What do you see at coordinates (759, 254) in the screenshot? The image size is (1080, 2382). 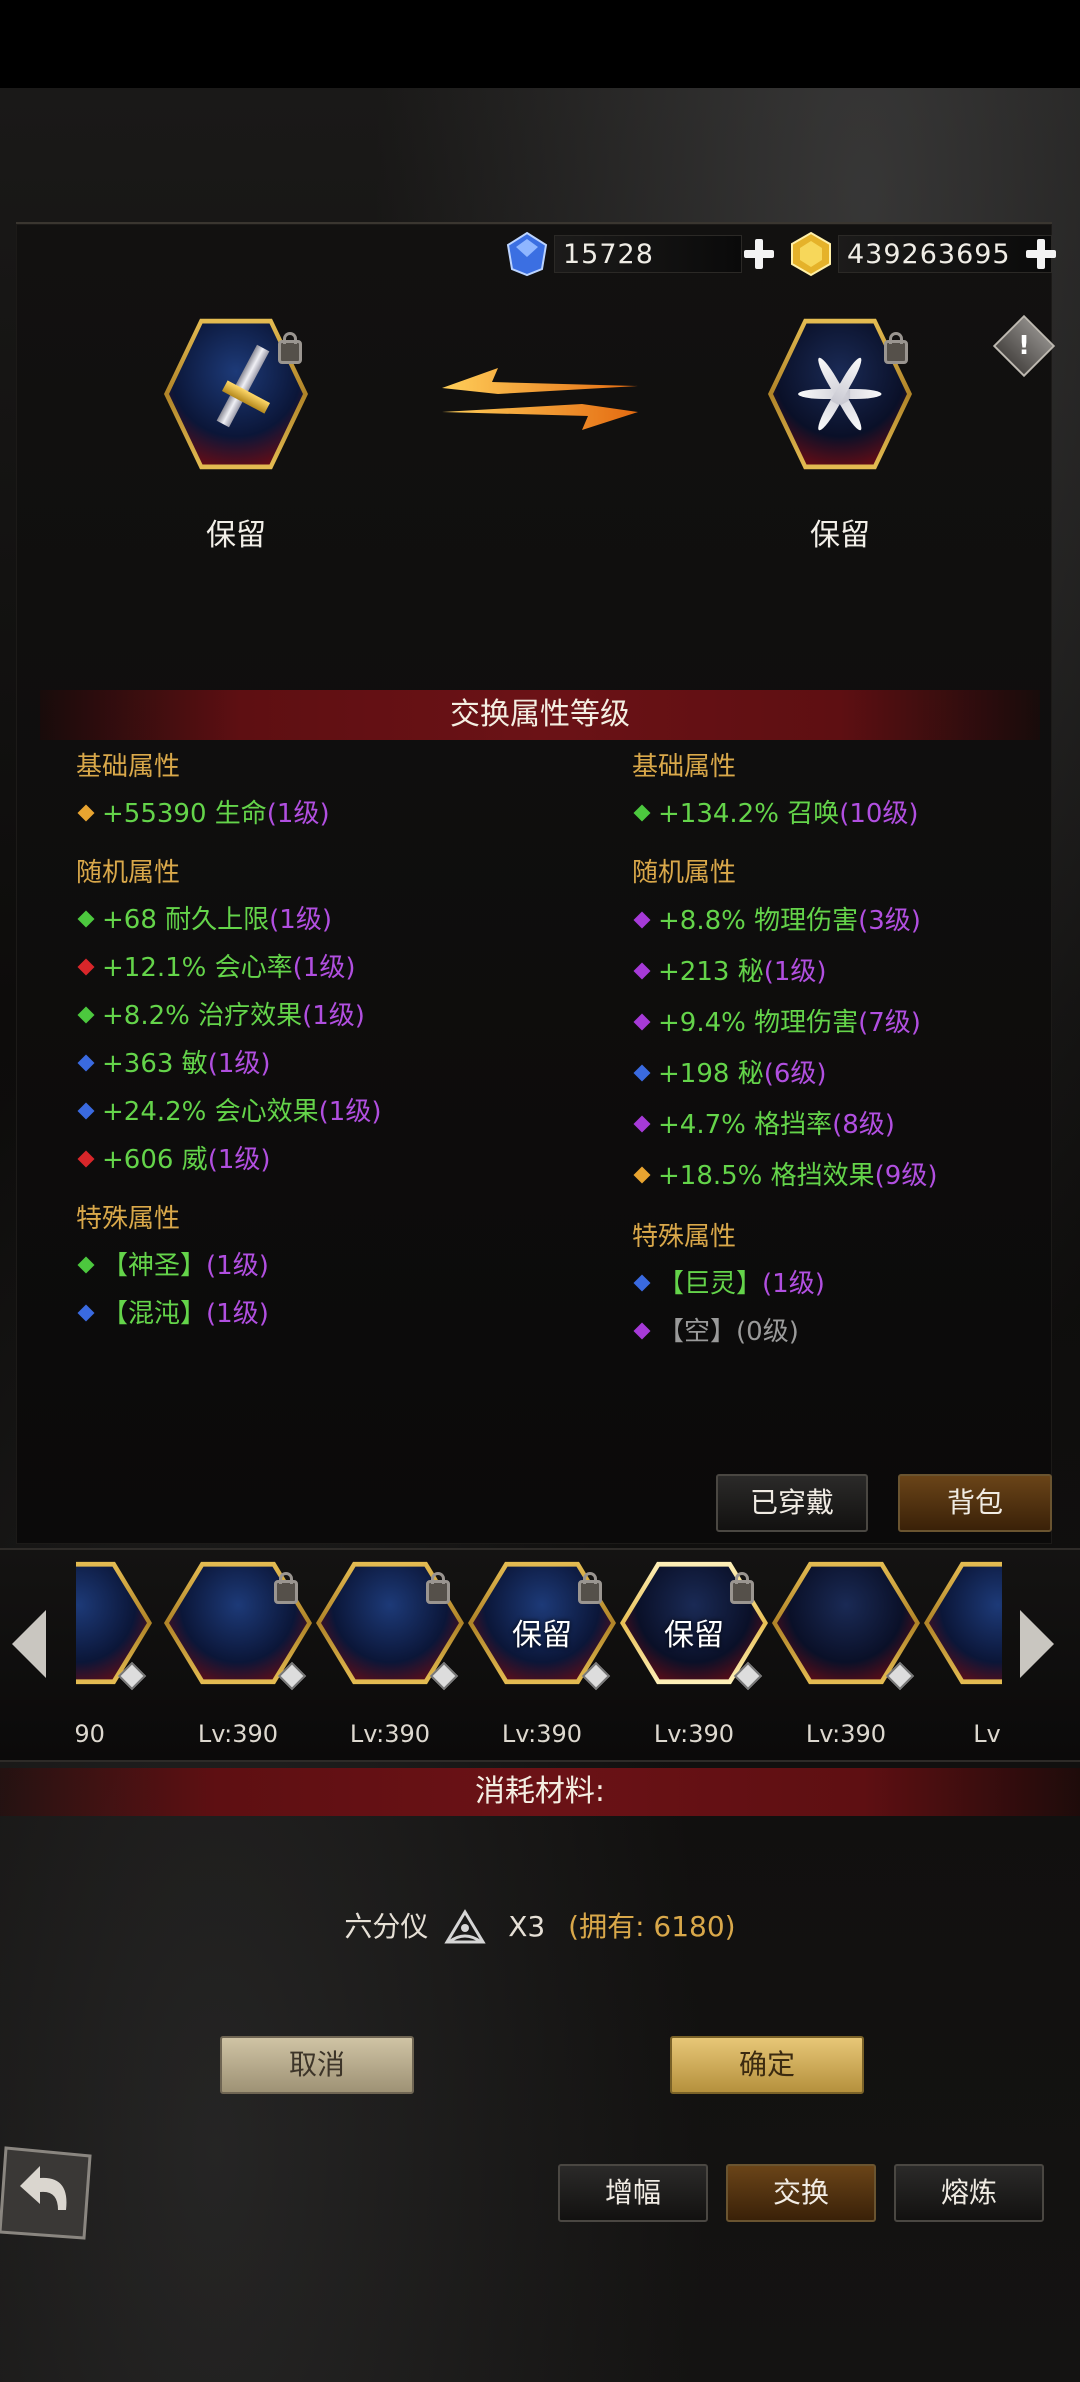 I see `add-gems-button` at bounding box center [759, 254].